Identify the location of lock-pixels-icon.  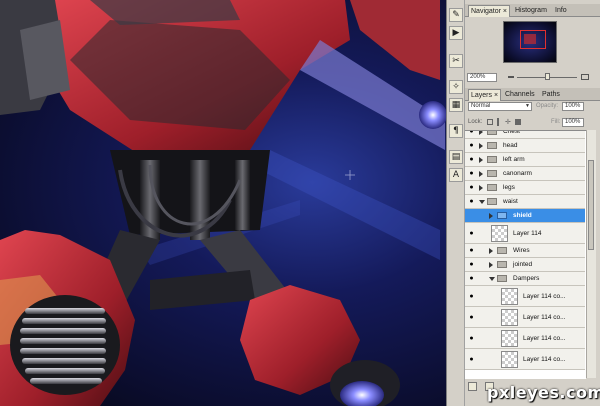
(500, 122).